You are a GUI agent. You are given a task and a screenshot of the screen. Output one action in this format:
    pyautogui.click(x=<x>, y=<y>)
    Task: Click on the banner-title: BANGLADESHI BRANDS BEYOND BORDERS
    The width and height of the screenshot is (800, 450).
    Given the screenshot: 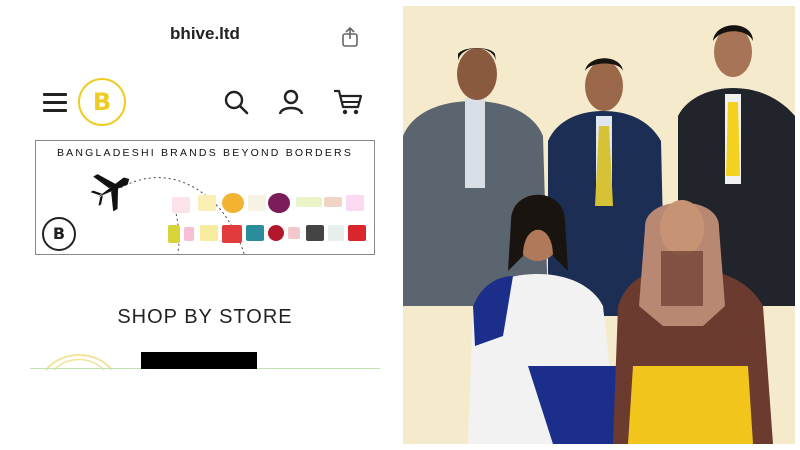 What is the action you would take?
    pyautogui.click(x=205, y=153)
    